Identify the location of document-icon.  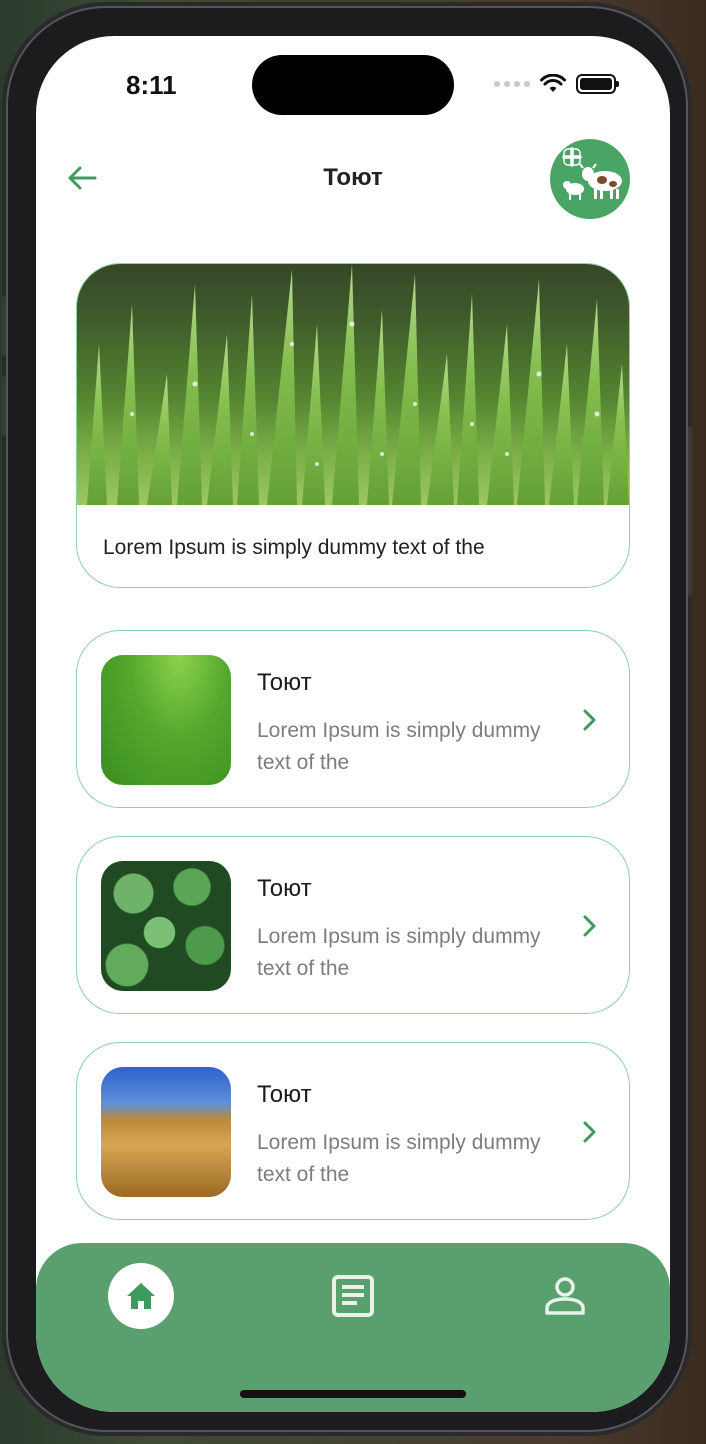
(353, 1296).